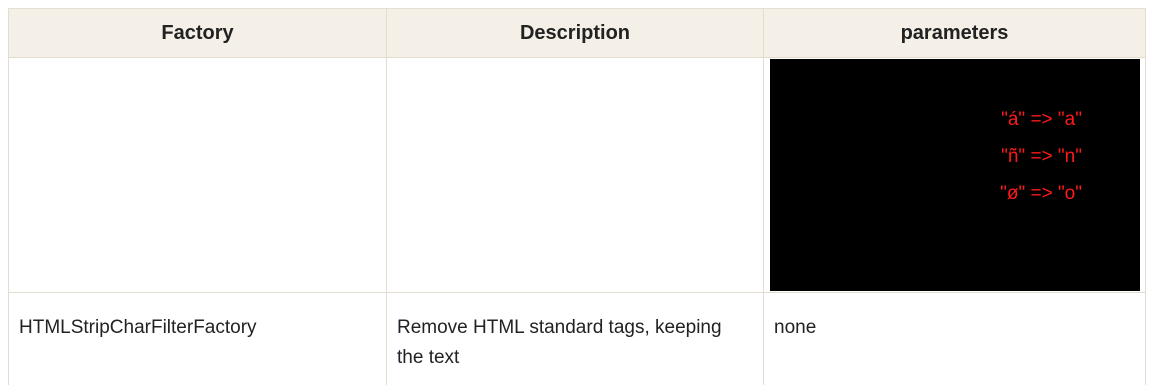 This screenshot has width=1155, height=385. I want to click on factory-name: HTMLStripCharFilterFactory, so click(138, 327).